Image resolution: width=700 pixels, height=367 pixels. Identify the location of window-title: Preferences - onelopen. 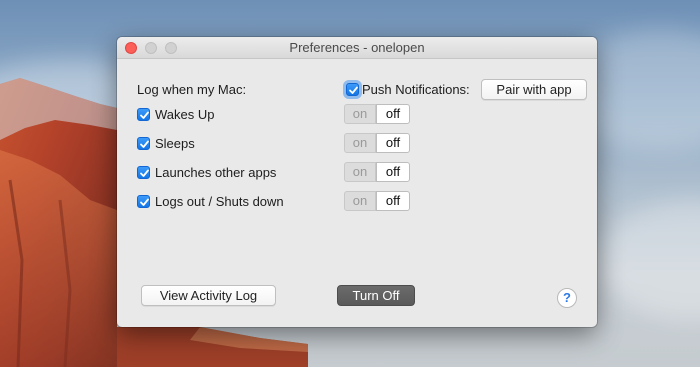
(357, 47).